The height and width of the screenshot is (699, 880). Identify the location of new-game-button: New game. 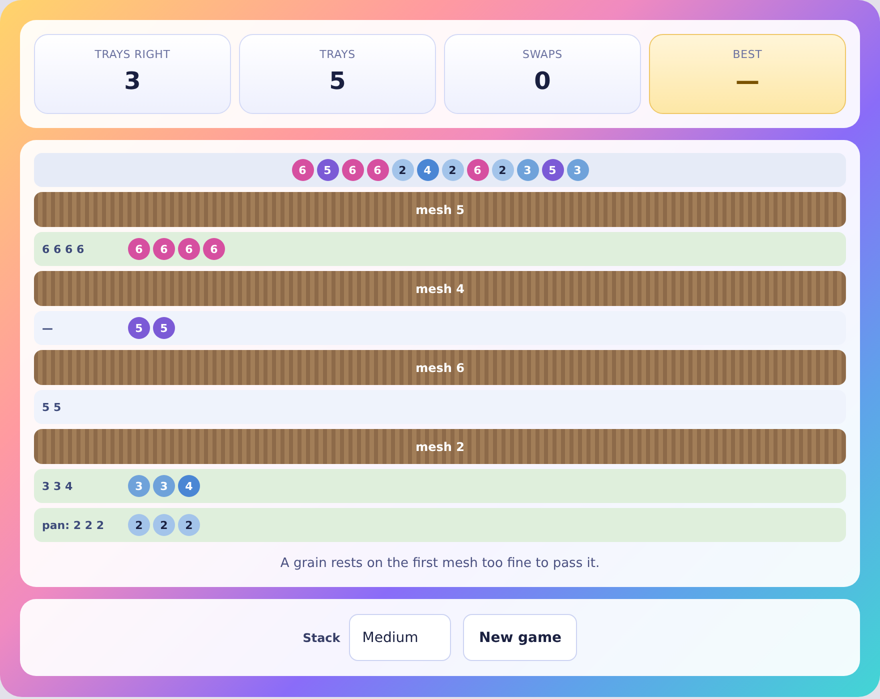
(520, 637).